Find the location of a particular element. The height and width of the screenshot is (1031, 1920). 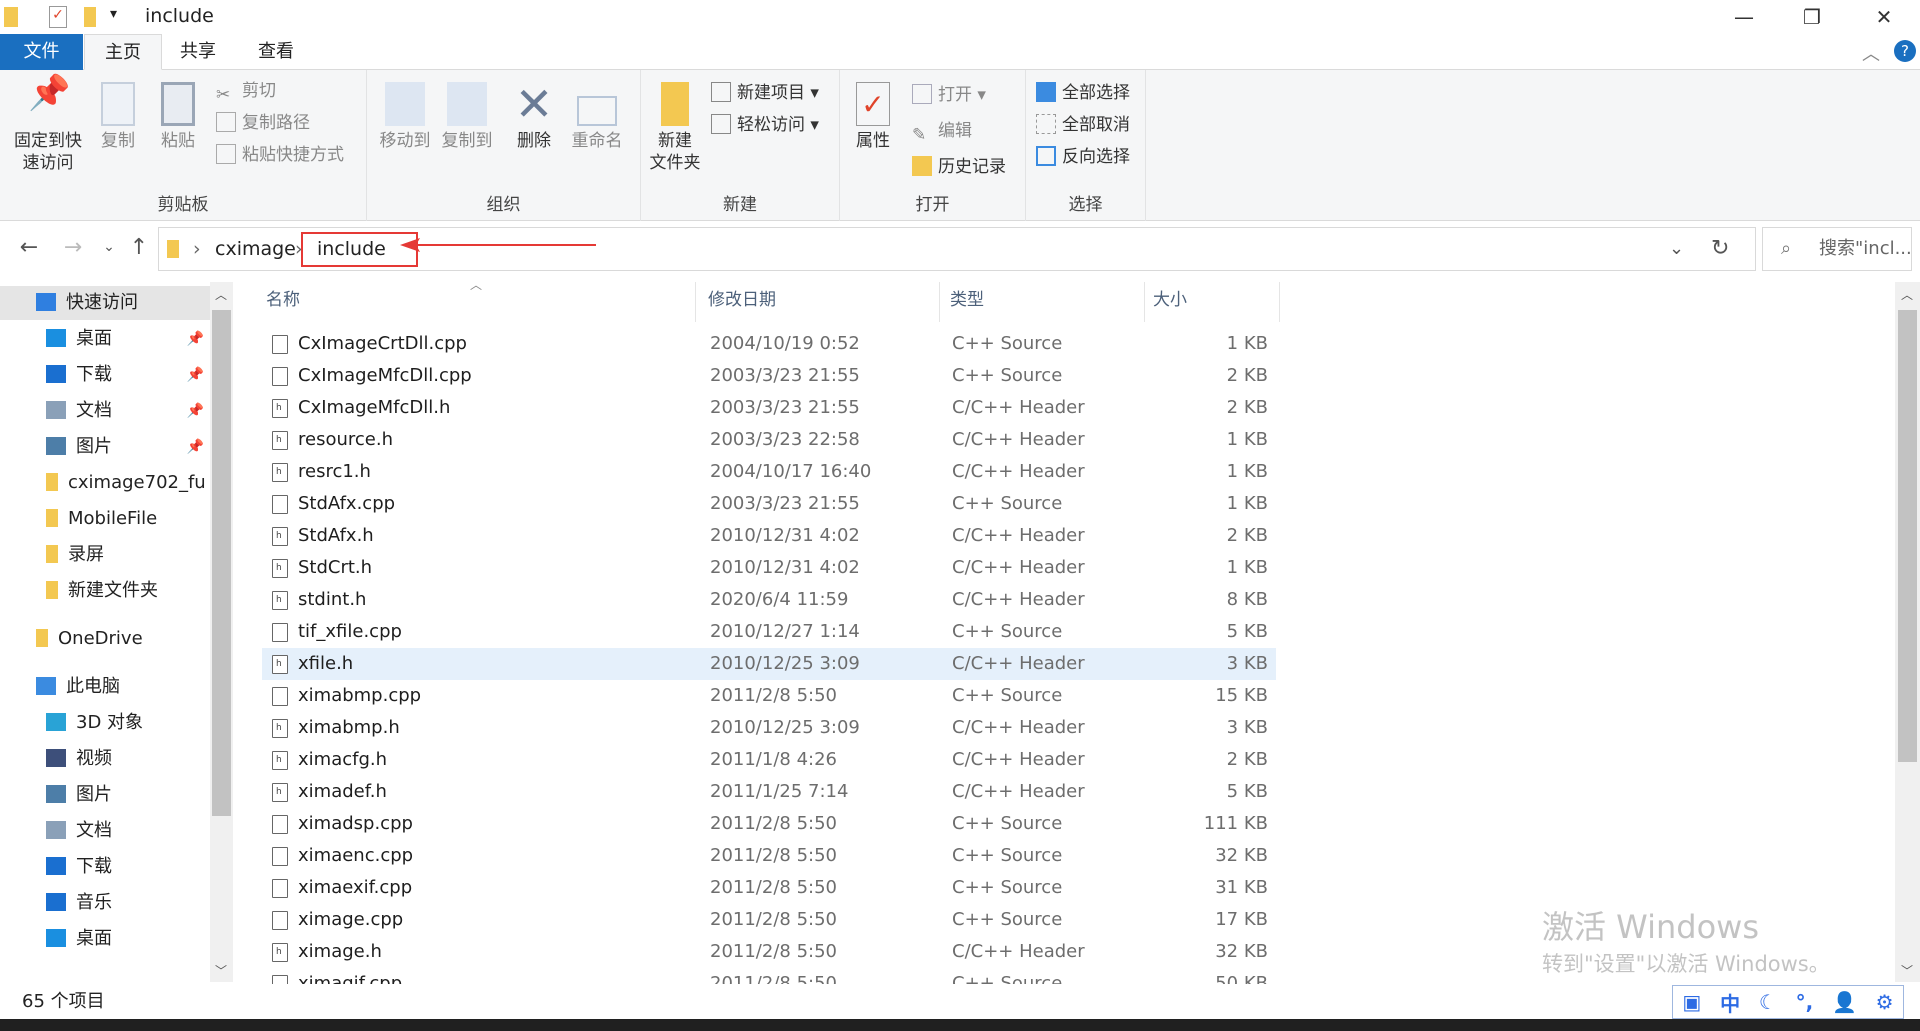

properties-quick-icon: ✓ is located at coordinates (58, 17).